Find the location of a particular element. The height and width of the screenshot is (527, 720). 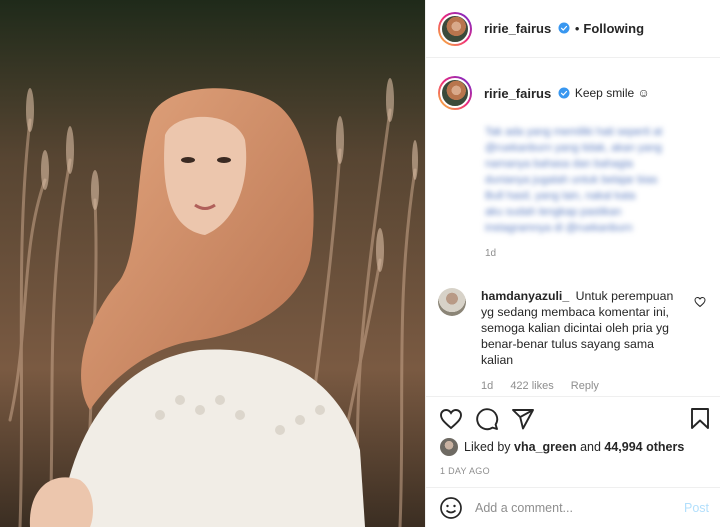

username-link: ririe_fairus is located at coordinates (527, 28).